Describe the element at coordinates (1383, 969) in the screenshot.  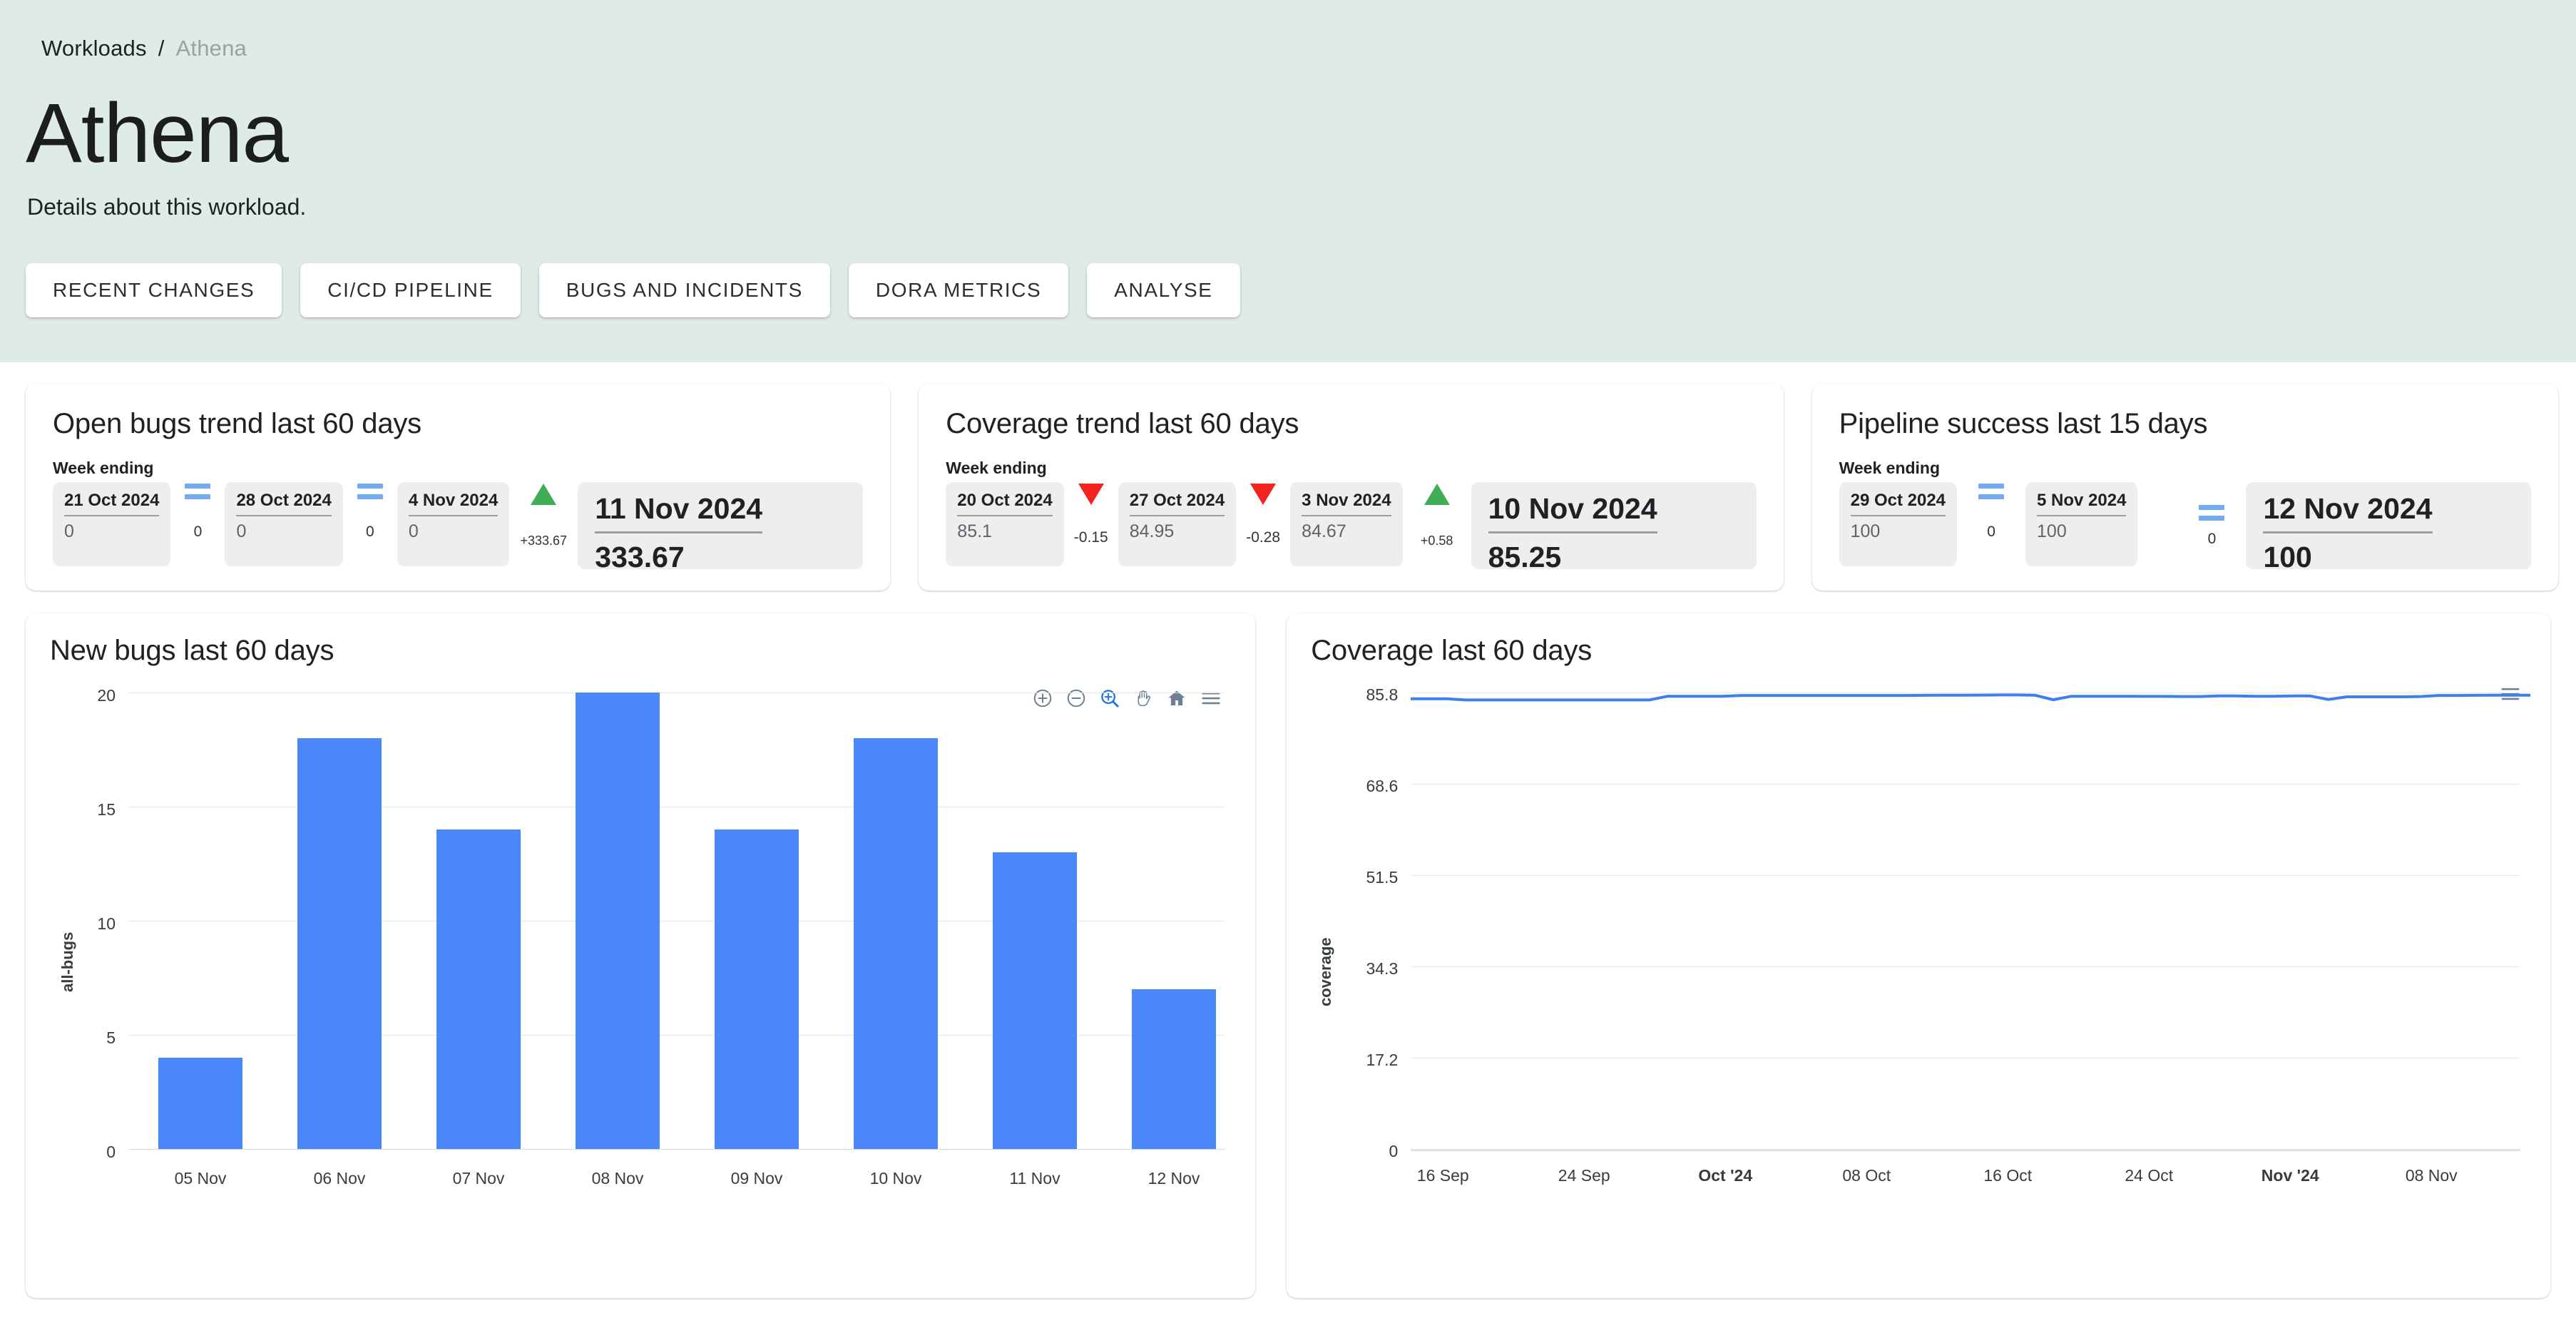
I see `y-tick-label: 34.3` at that location.